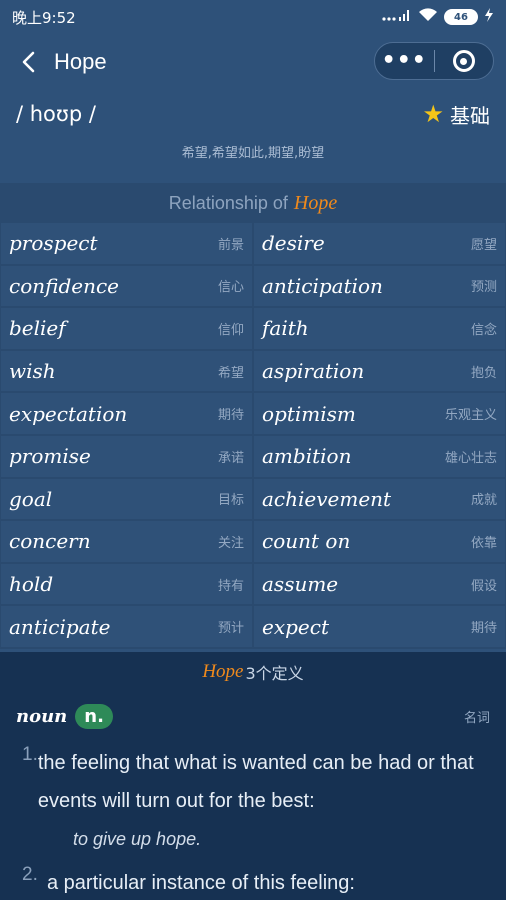 The height and width of the screenshot is (900, 506). I want to click on relationship-word-en: anticipation, so click(322, 285).